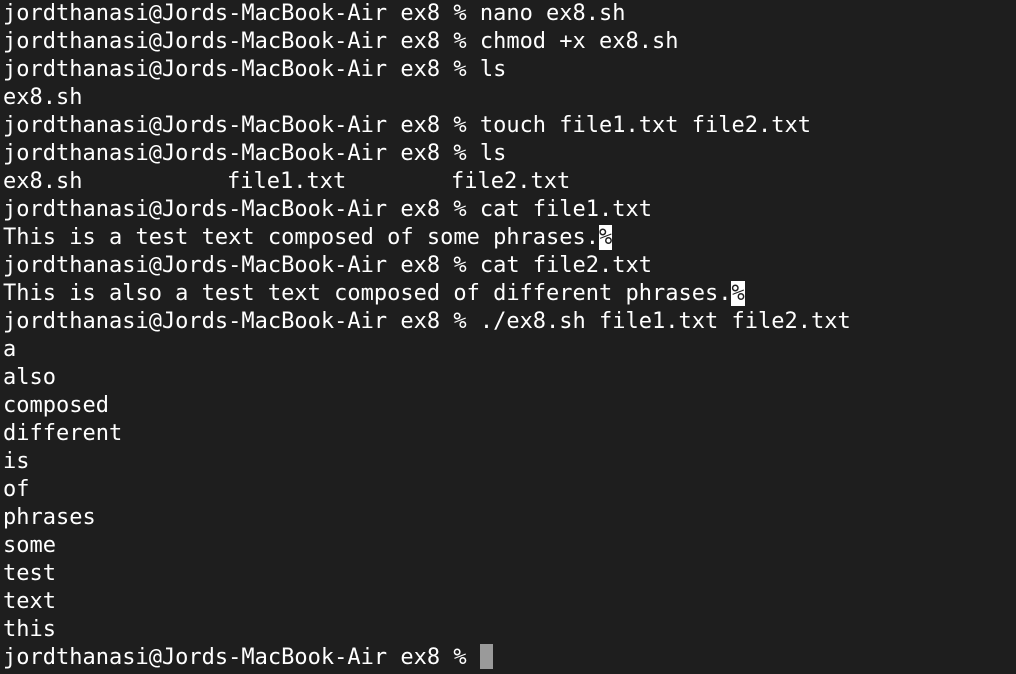 This screenshot has width=1016, height=674. I want to click on ls-output: ex8.sh file1.txt file2.txt, so click(509, 182).